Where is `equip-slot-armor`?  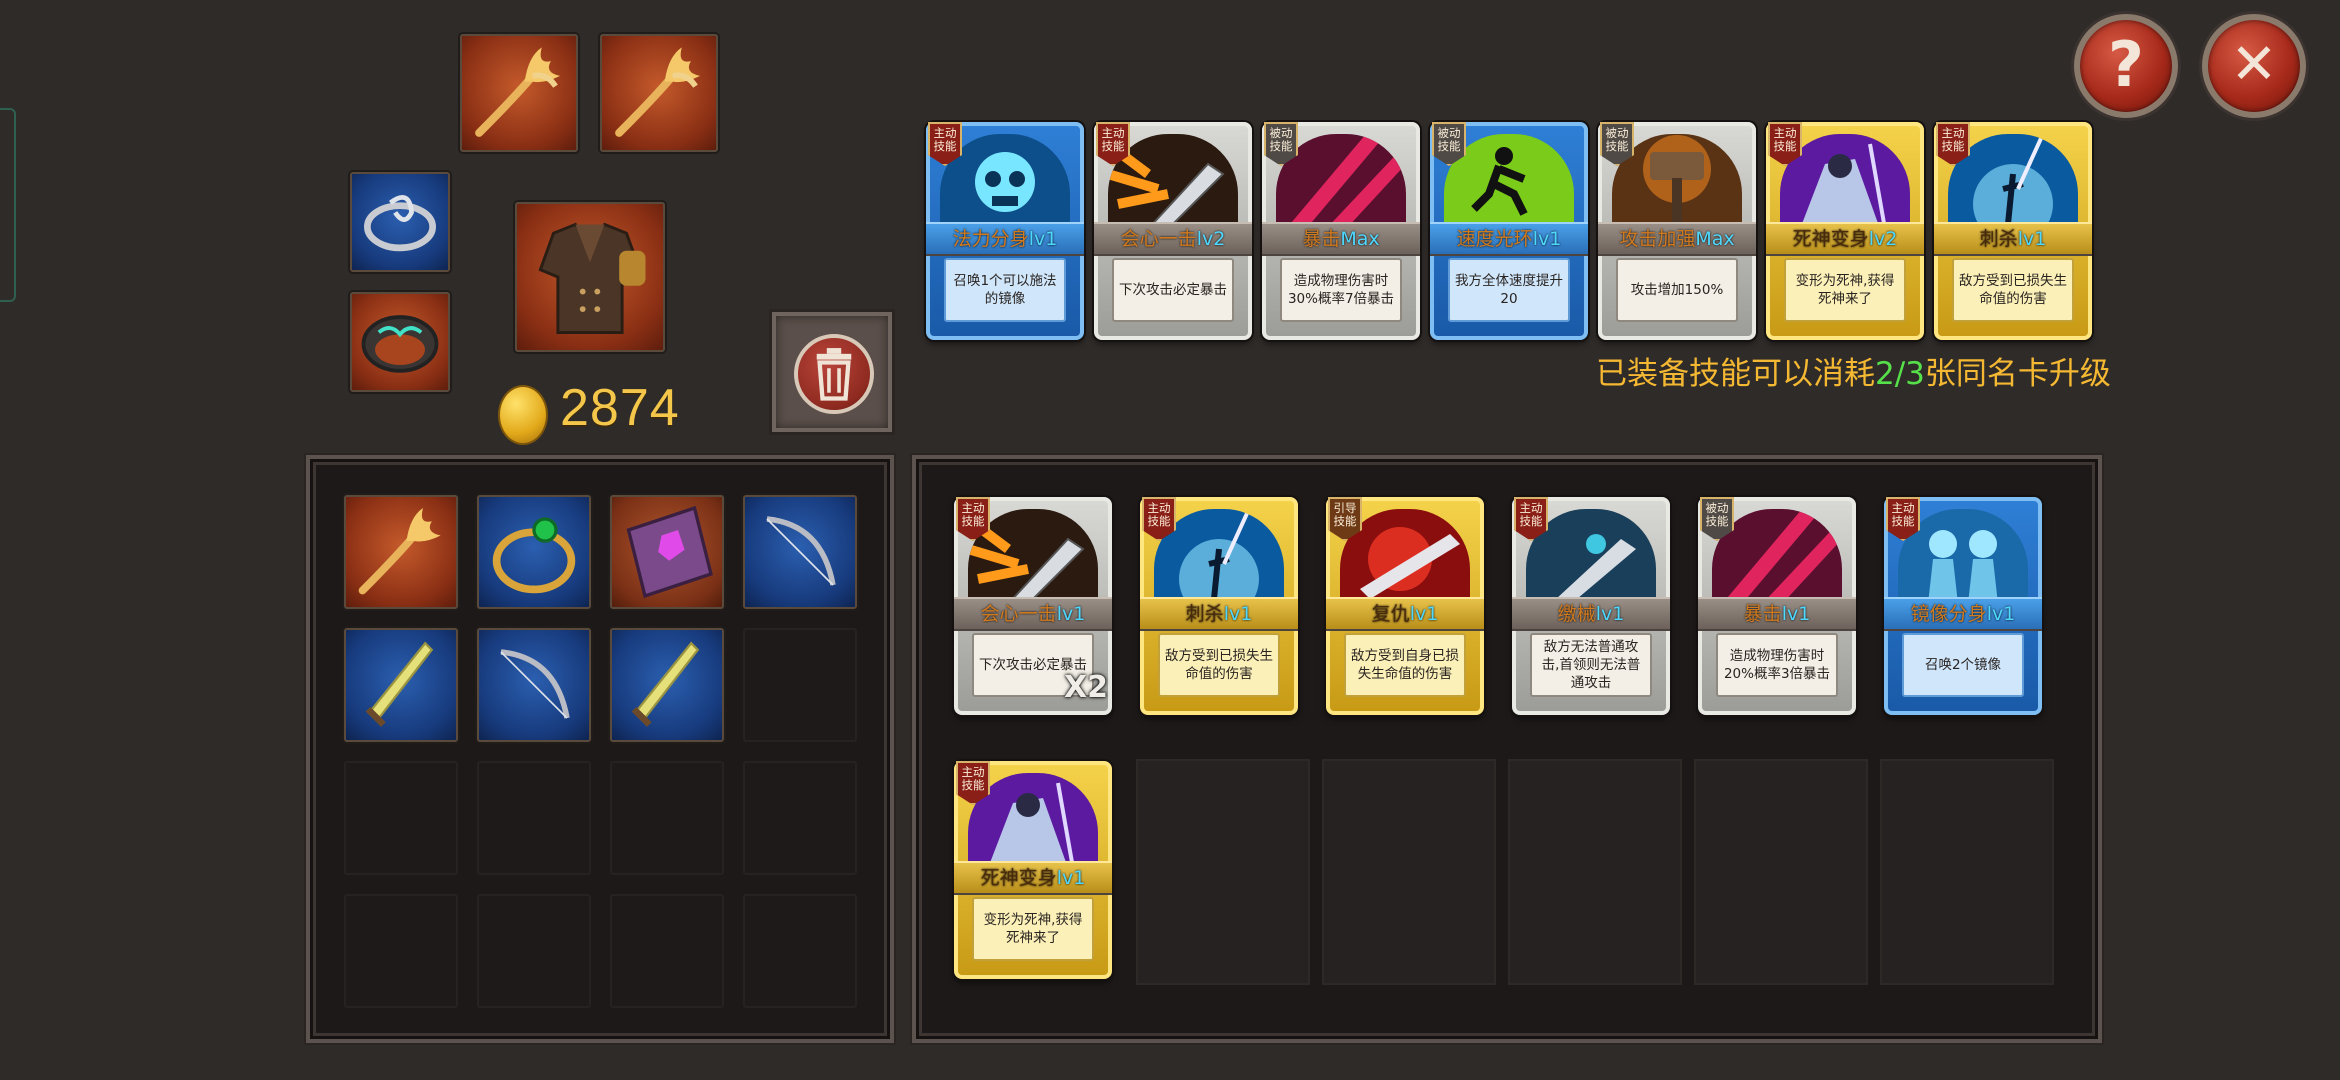
equip-slot-armor is located at coordinates (590, 277).